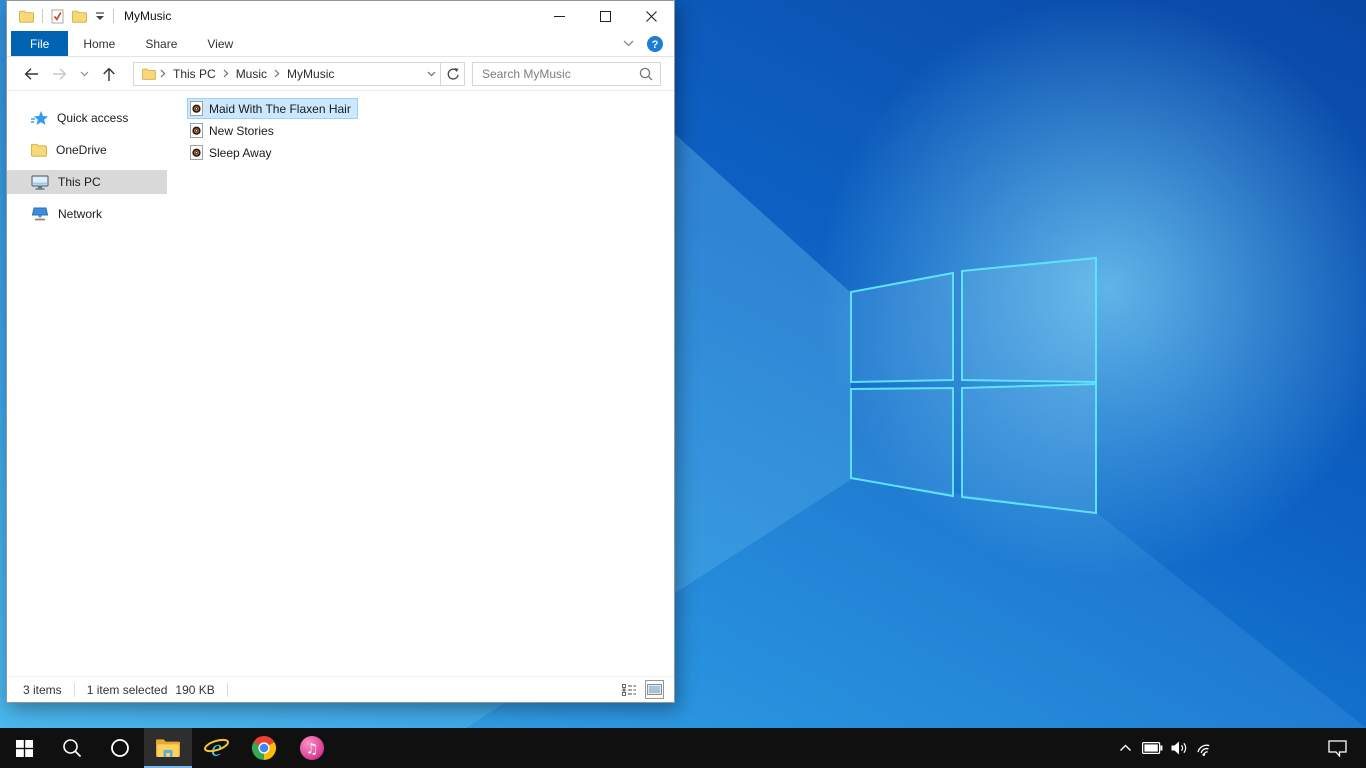 The image size is (1366, 768). Describe the element at coordinates (559, 73) in the screenshot. I see `search-input` at that location.